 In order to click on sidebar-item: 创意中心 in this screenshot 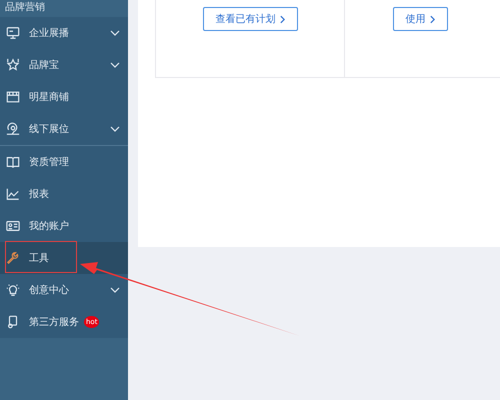, I will do `click(64, 290)`.